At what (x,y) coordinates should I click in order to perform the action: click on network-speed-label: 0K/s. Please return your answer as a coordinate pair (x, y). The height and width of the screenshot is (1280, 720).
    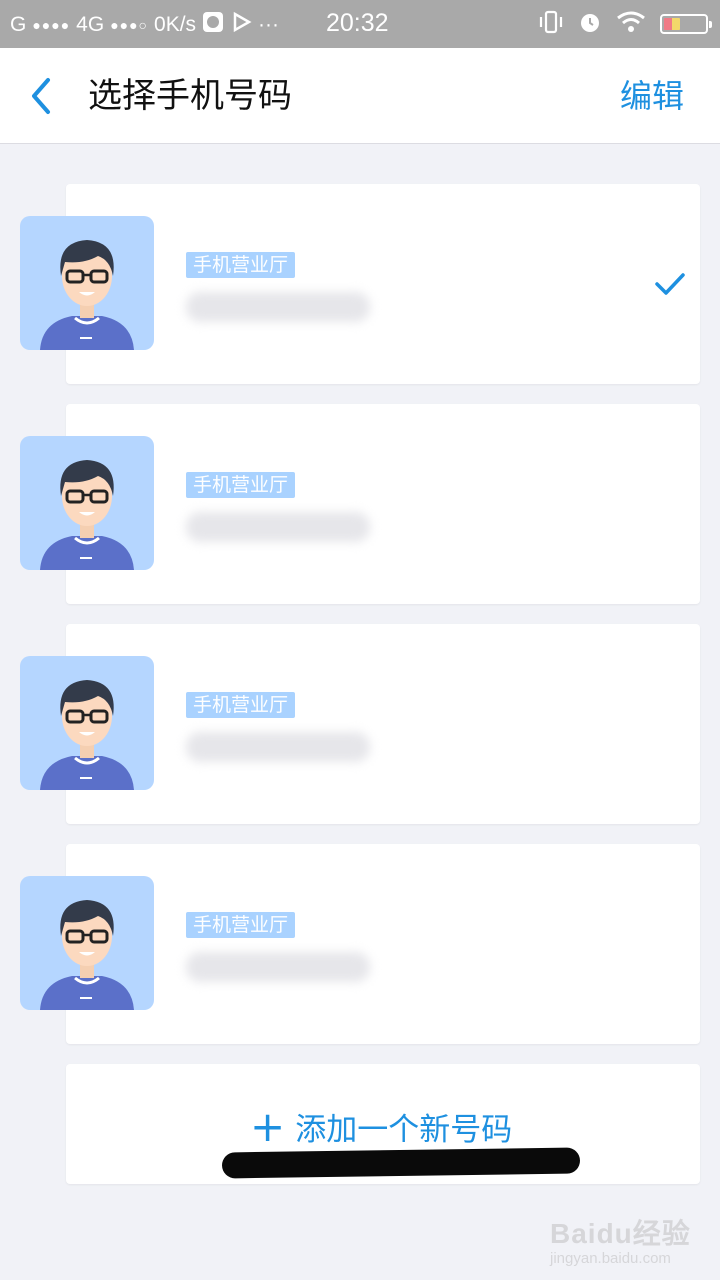
    Looking at the image, I should click on (175, 24).